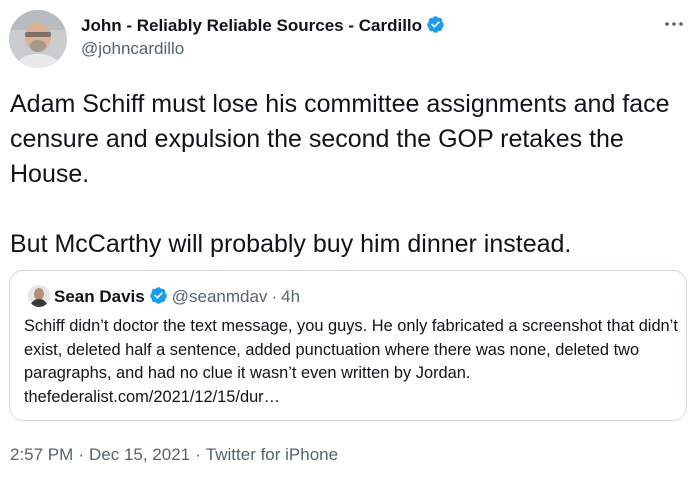 Image resolution: width=694 pixels, height=483 pixels. I want to click on author-handle: @johncardillo, so click(132, 49).